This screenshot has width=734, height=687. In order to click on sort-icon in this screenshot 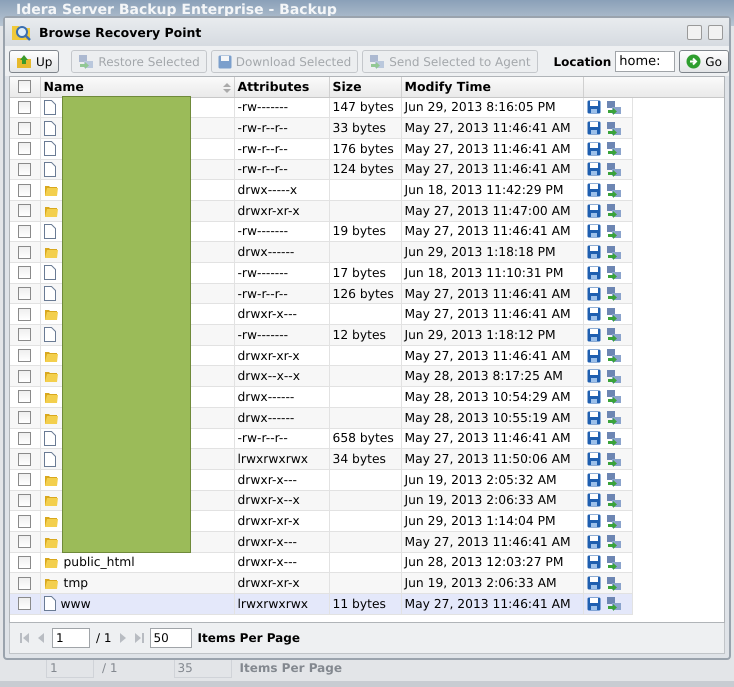, I will do `click(226, 88)`.